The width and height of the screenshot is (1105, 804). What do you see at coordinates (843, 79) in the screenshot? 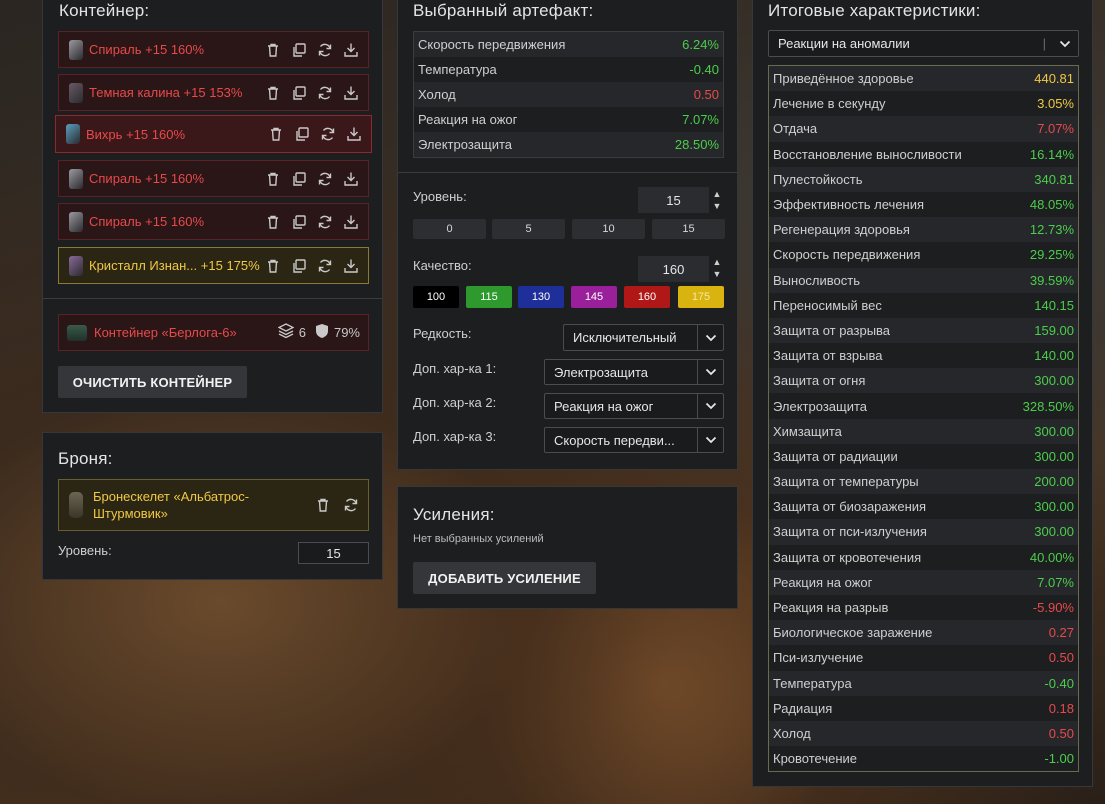
I see `total-stat-label: Приведённое здоровье` at bounding box center [843, 79].